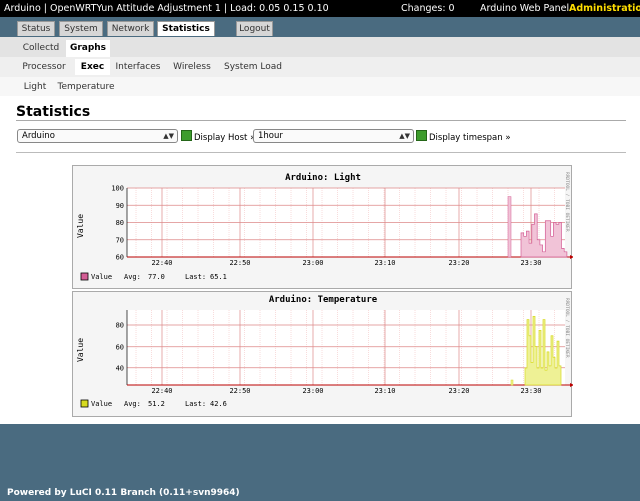  What do you see at coordinates (195, 404) in the screenshot?
I see `temperature-last-label: Last:` at bounding box center [195, 404].